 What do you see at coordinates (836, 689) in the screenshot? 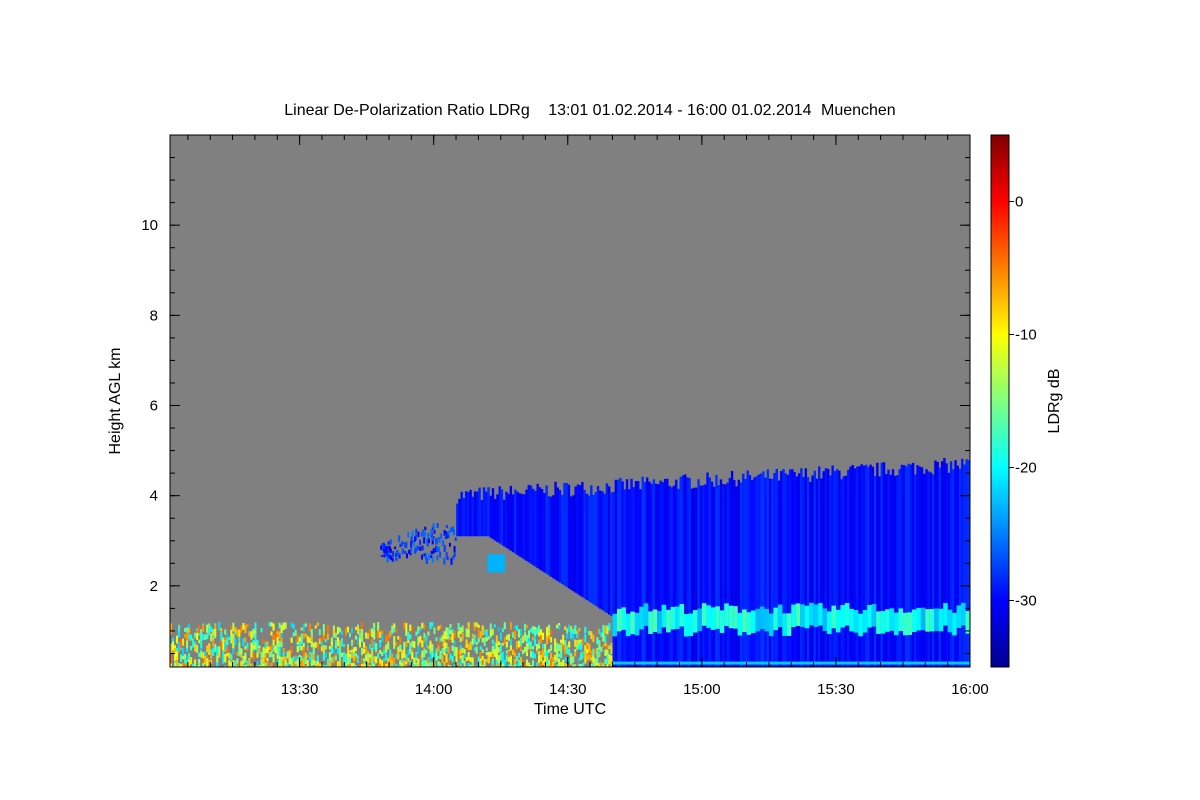
I see `x-tick-label: 15:30` at bounding box center [836, 689].